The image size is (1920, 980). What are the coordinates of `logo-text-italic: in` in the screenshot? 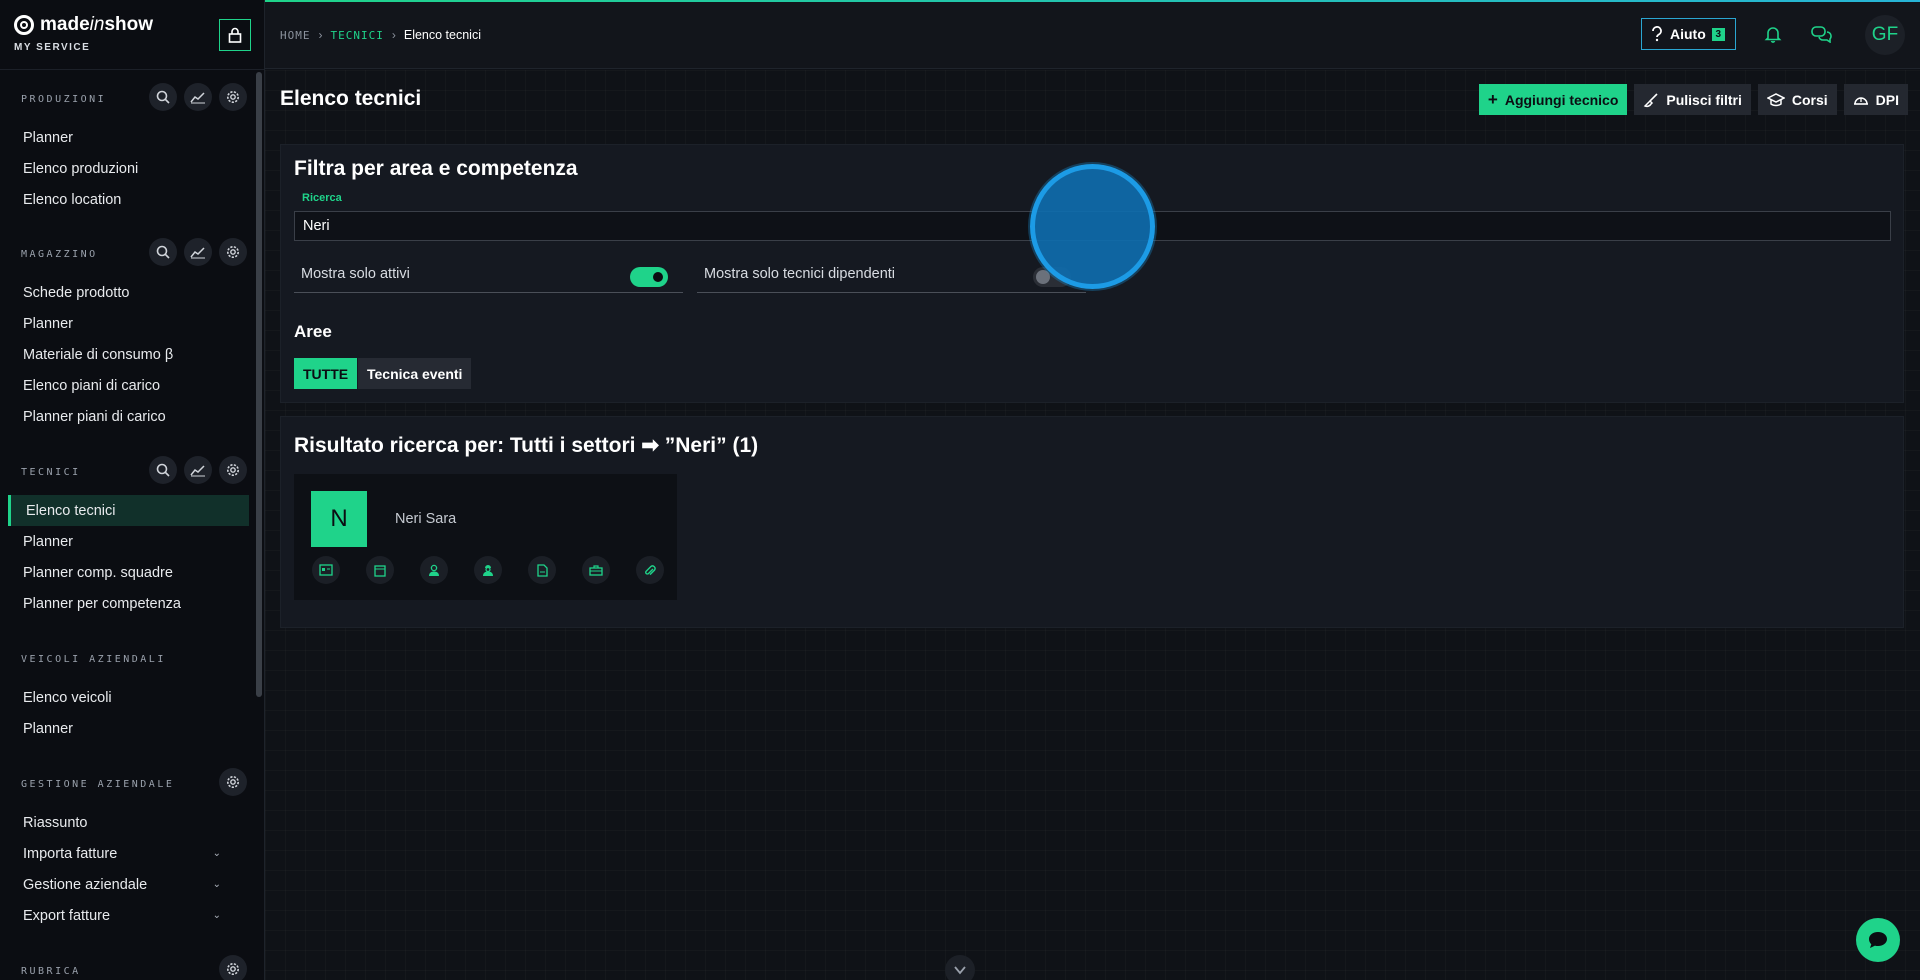 It's located at (97, 24).